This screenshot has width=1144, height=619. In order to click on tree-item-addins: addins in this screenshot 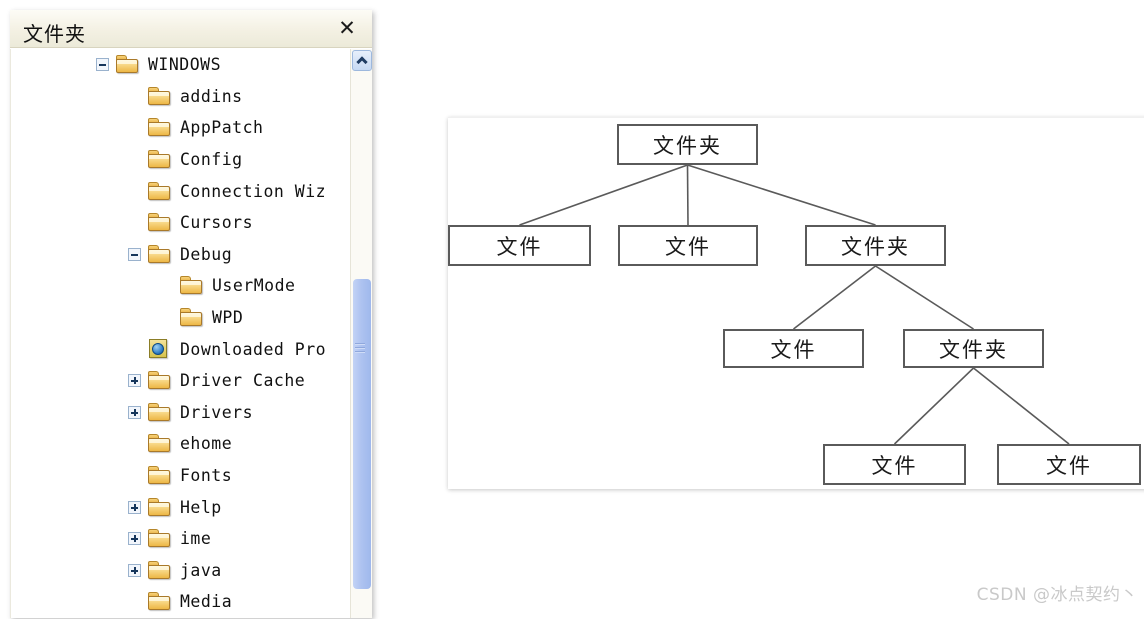, I will do `click(181, 97)`.